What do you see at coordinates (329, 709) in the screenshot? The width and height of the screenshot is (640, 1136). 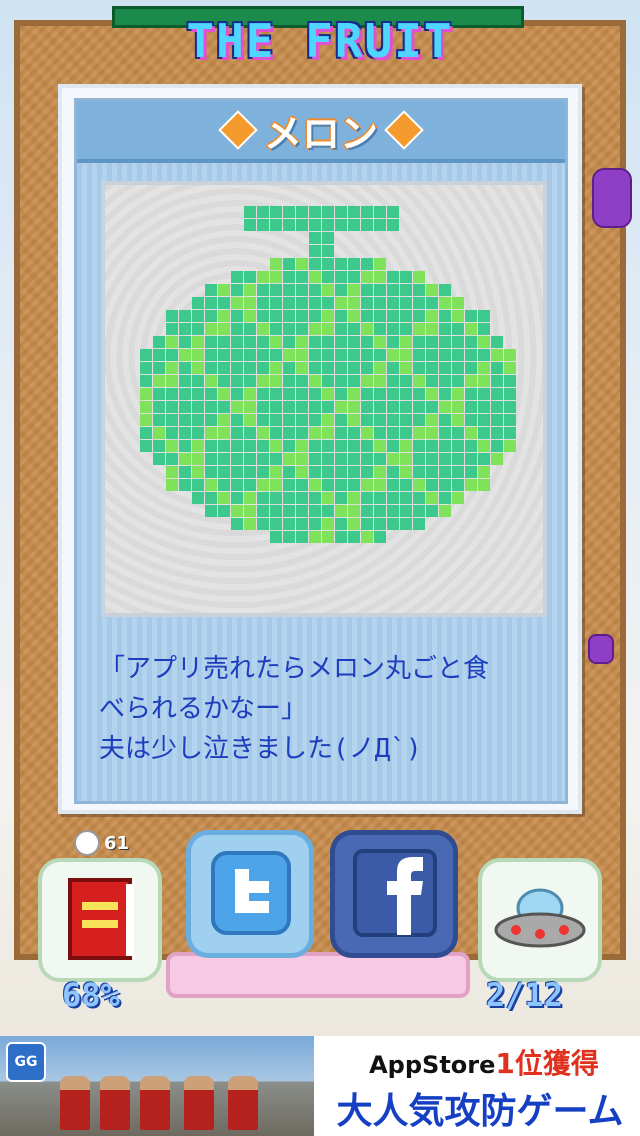 I see `fruit-description: 「アプリ売れたらメロン丸ごと食 べられるかなー」 夫は少し泣きました(ノД`)` at bounding box center [329, 709].